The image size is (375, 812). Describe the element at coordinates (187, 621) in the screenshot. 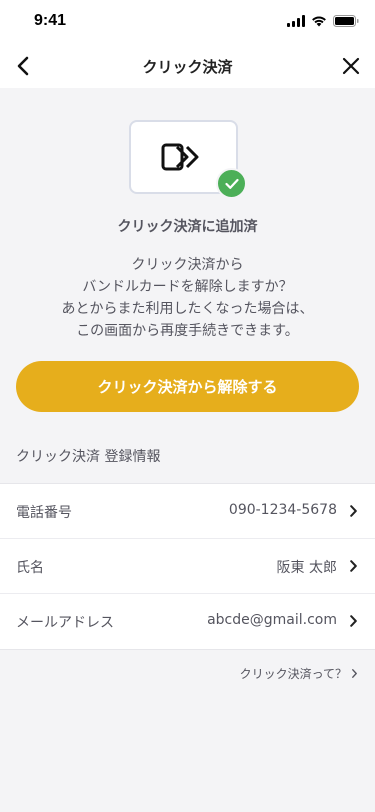

I see `email-row: メールアドレス abcde@gmail.com` at that location.